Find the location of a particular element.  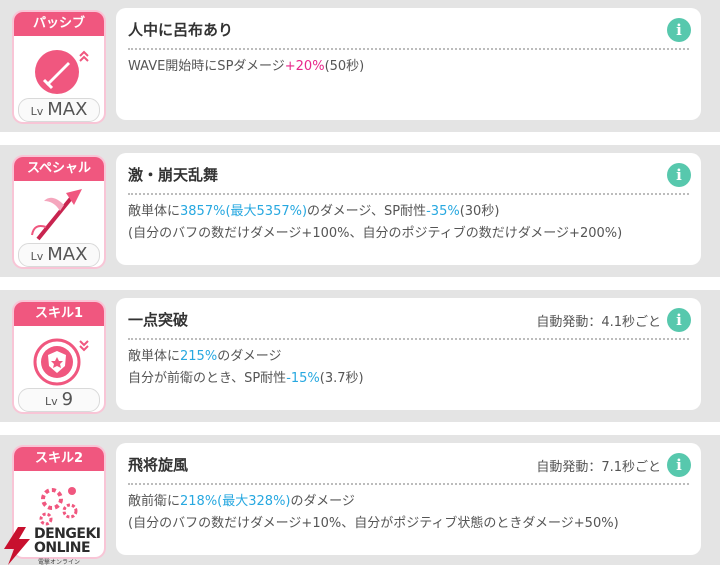

description-line: 敵前衛に218%(最大328%)のダメージ is located at coordinates (241, 501).